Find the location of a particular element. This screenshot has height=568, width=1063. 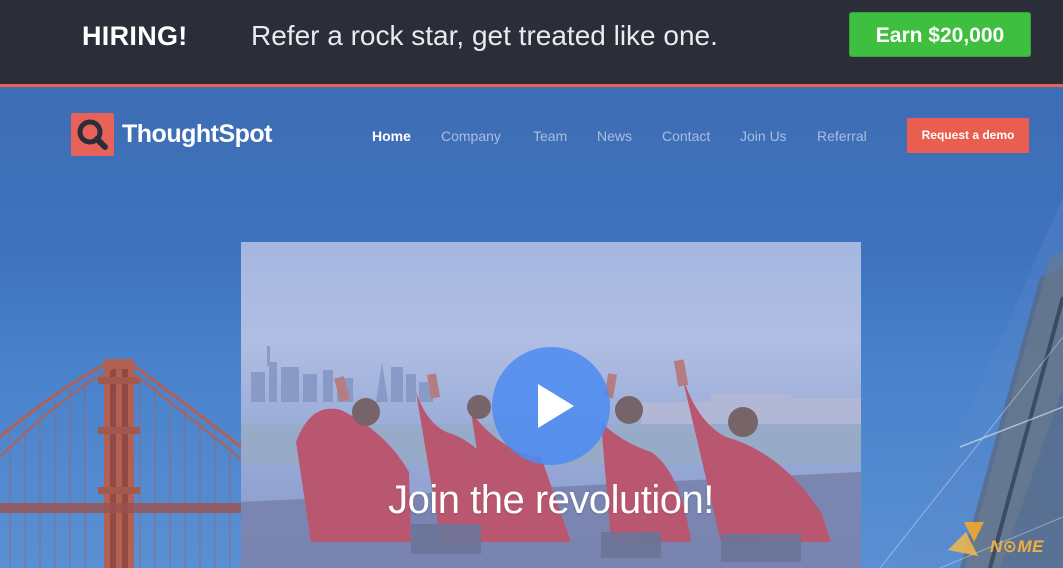

watermark-text: N⊙ME is located at coordinates (1017, 546).